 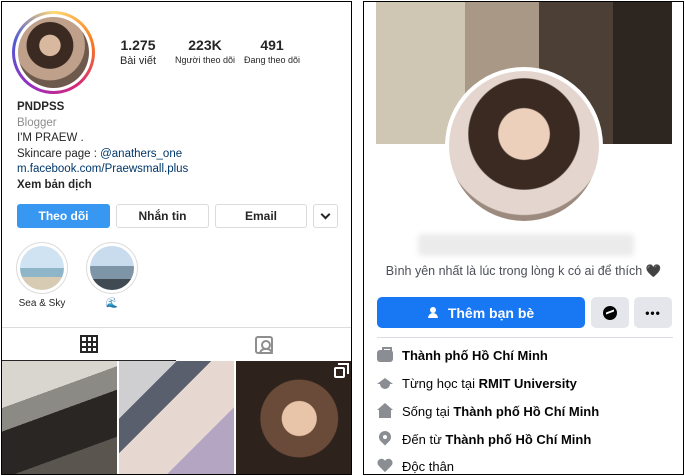 I want to click on follow-button: Theo dõi, so click(x=63, y=216).